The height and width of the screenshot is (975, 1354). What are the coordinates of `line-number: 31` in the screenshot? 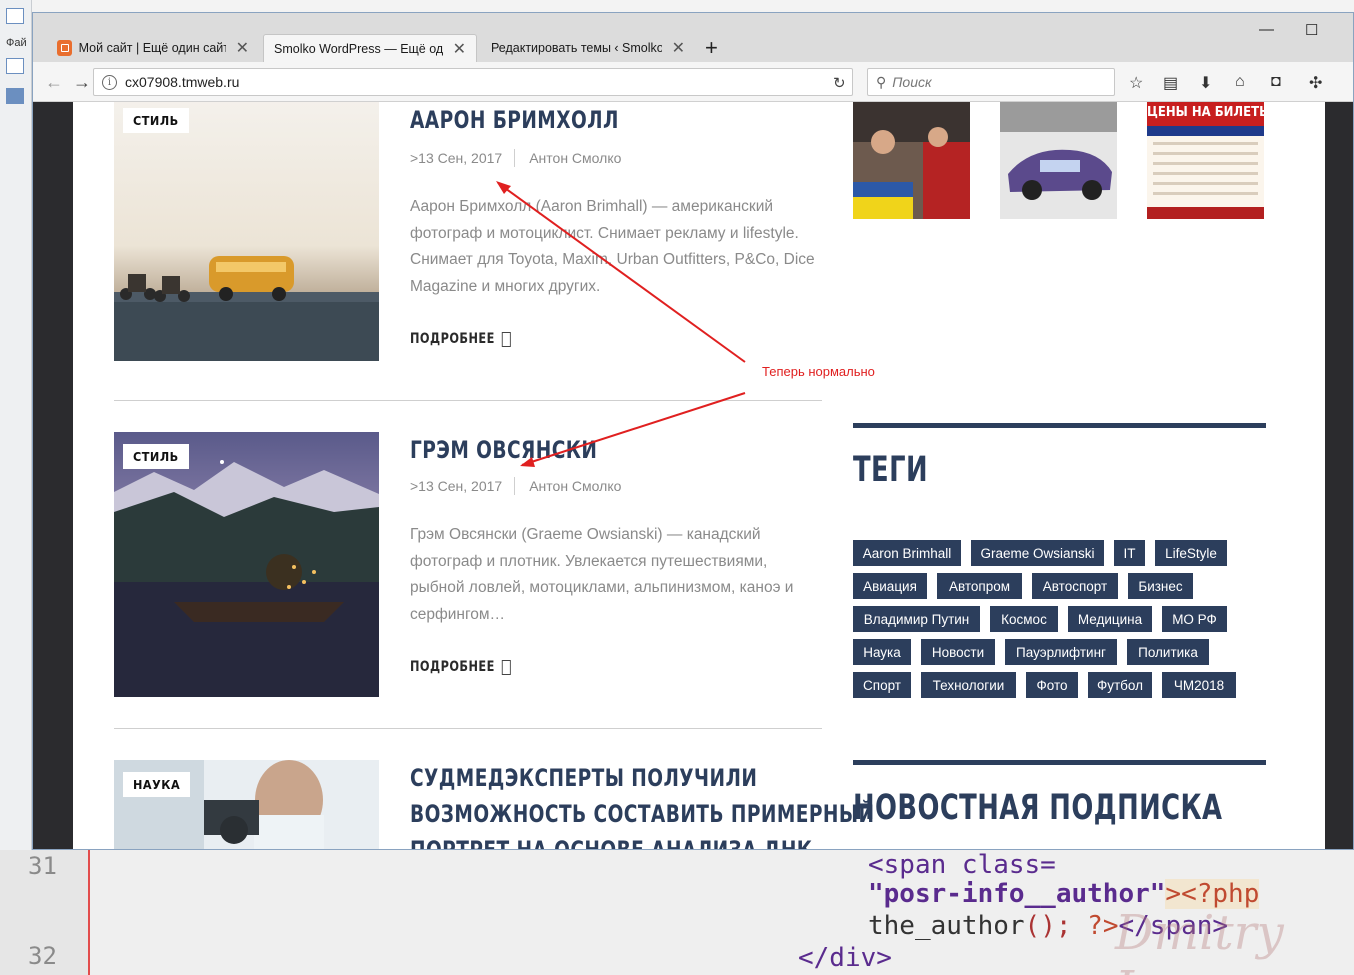 It's located at (42, 866).